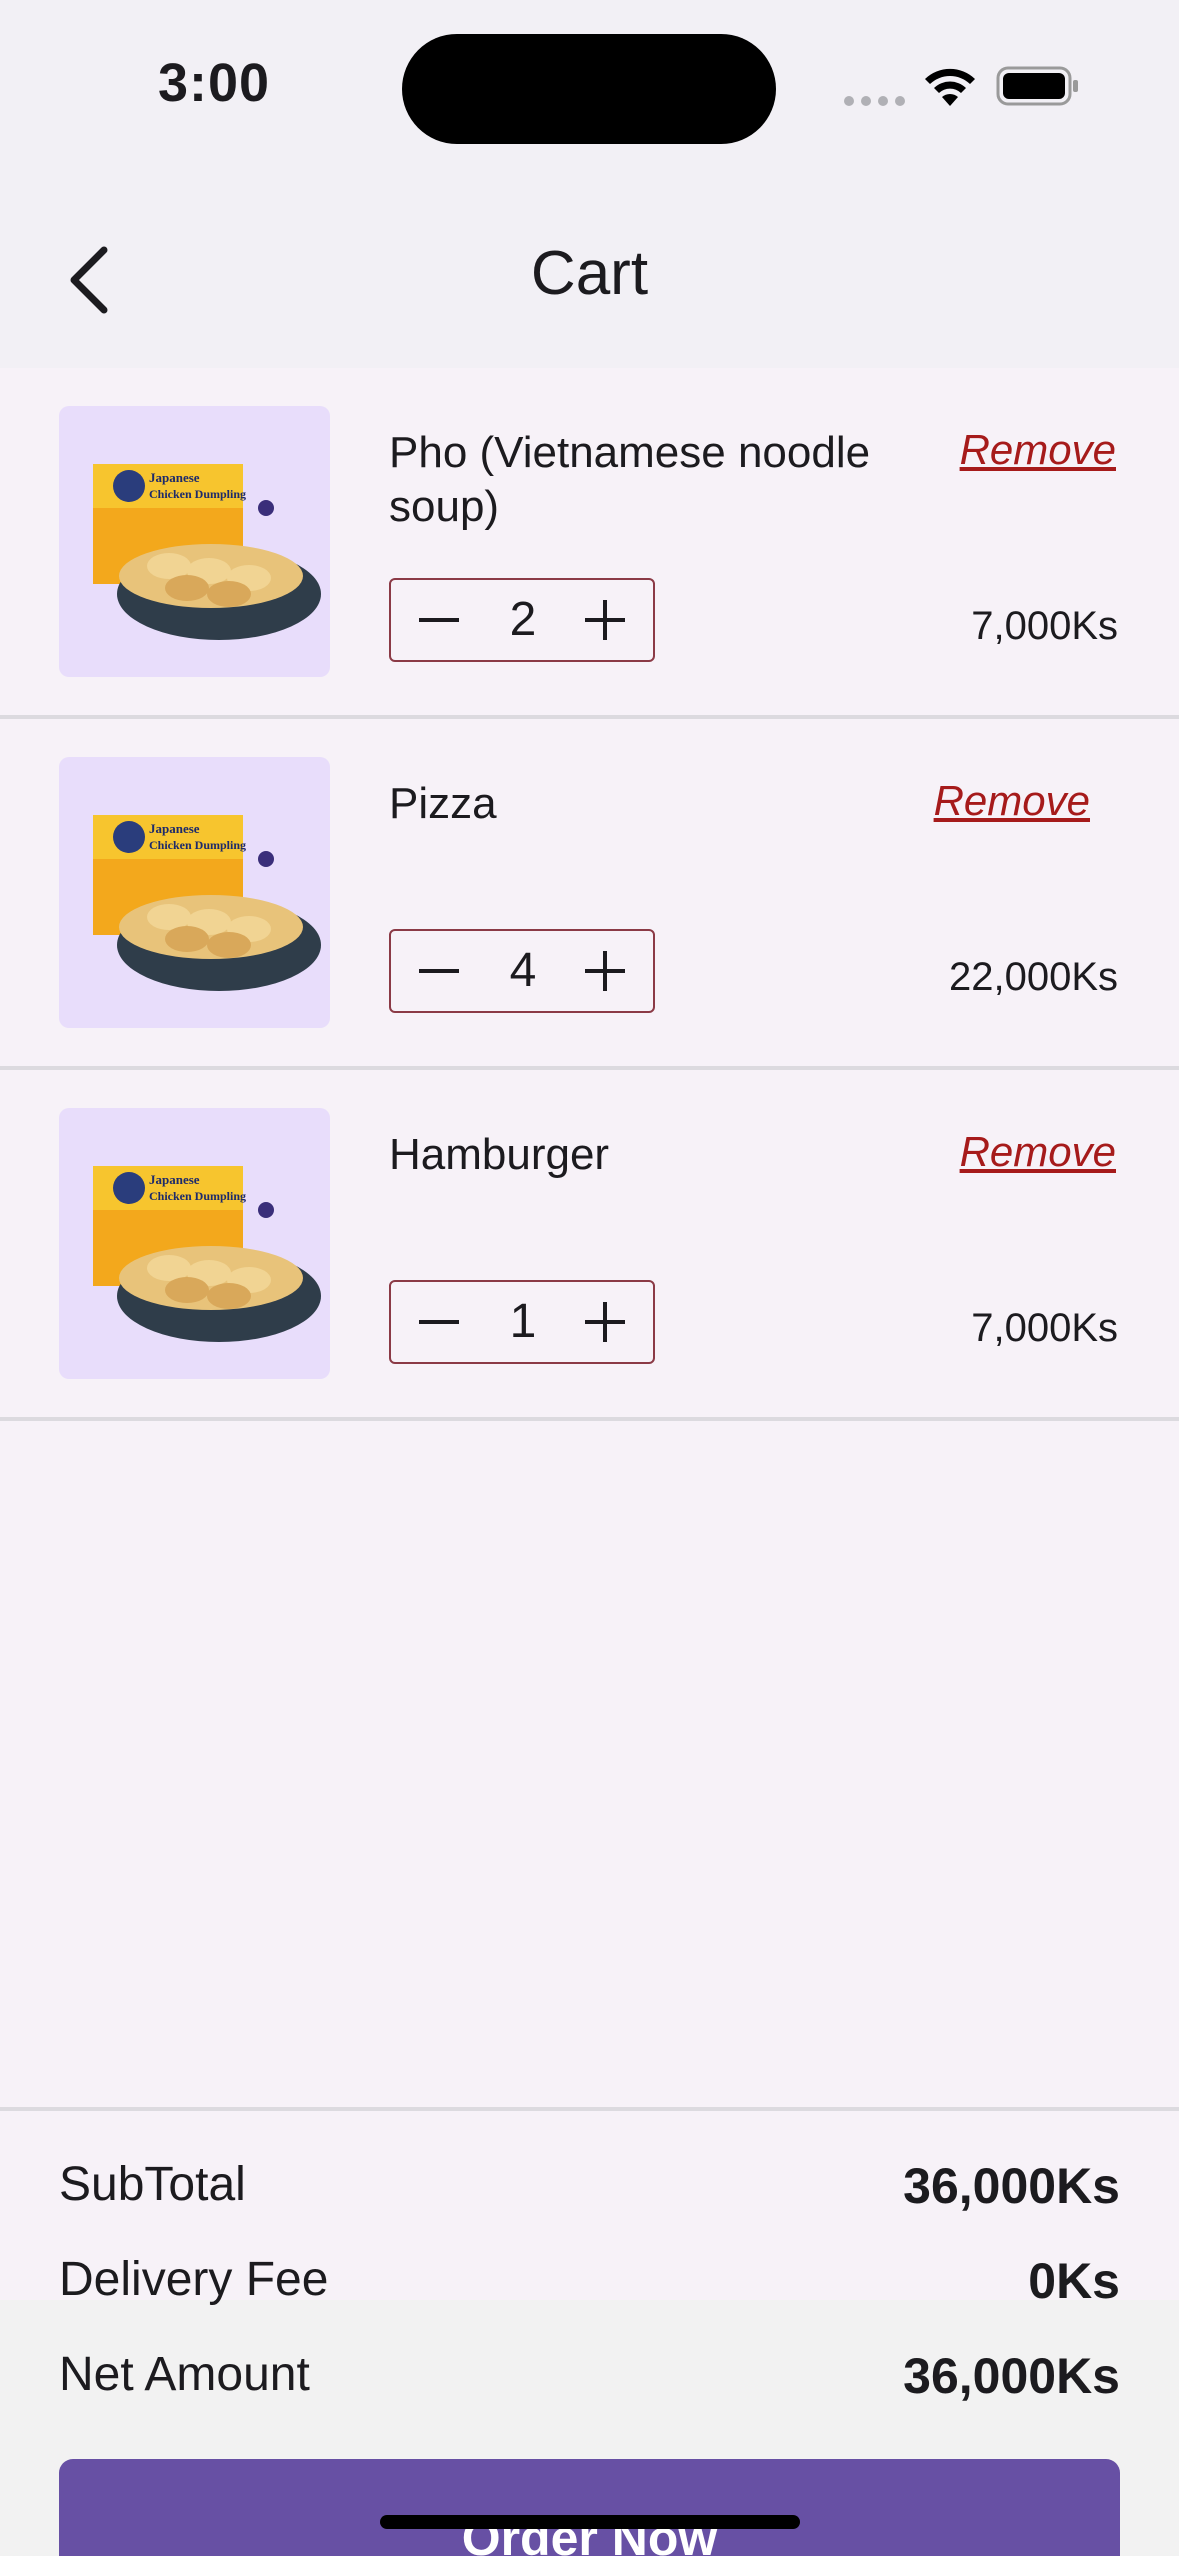 Image resolution: width=1179 pixels, height=2556 pixels. I want to click on net-amount-value: 36,000Ks, so click(1011, 2376).